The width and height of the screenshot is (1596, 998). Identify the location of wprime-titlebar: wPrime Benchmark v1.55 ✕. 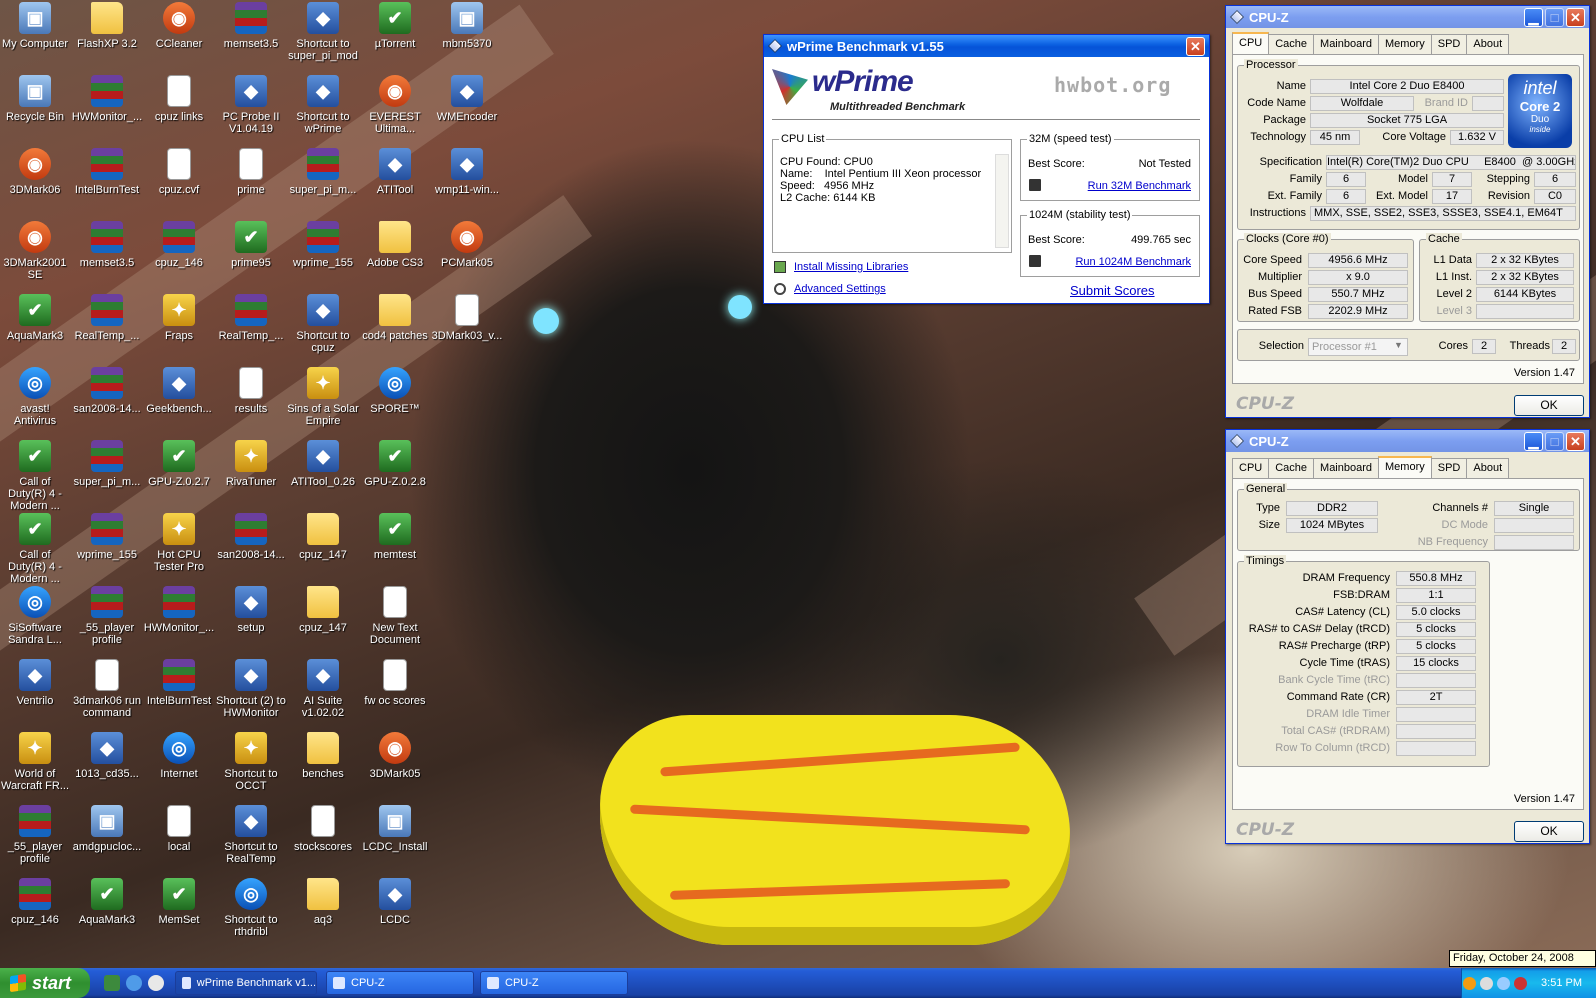
(986, 46).